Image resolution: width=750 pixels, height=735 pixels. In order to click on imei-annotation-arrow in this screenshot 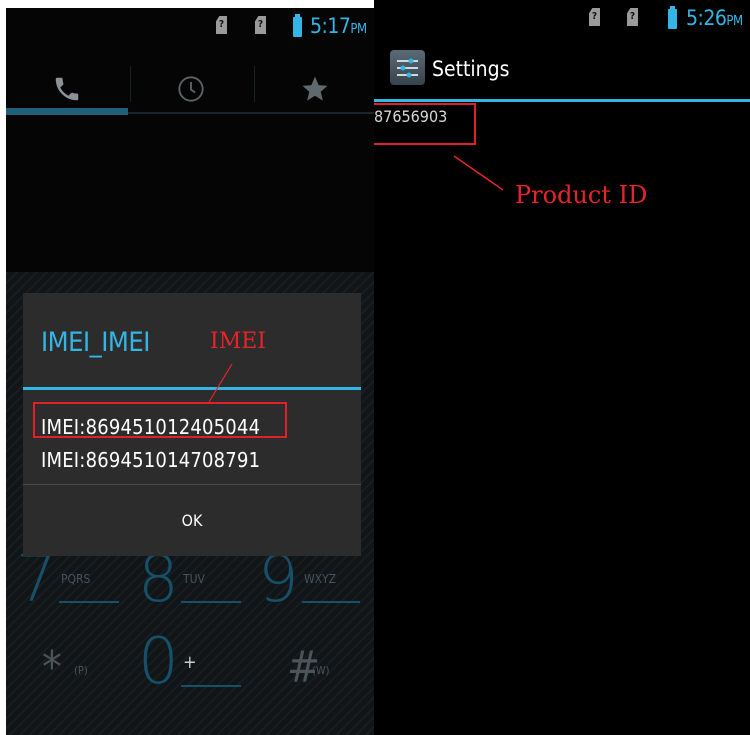, I will do `click(220, 383)`.